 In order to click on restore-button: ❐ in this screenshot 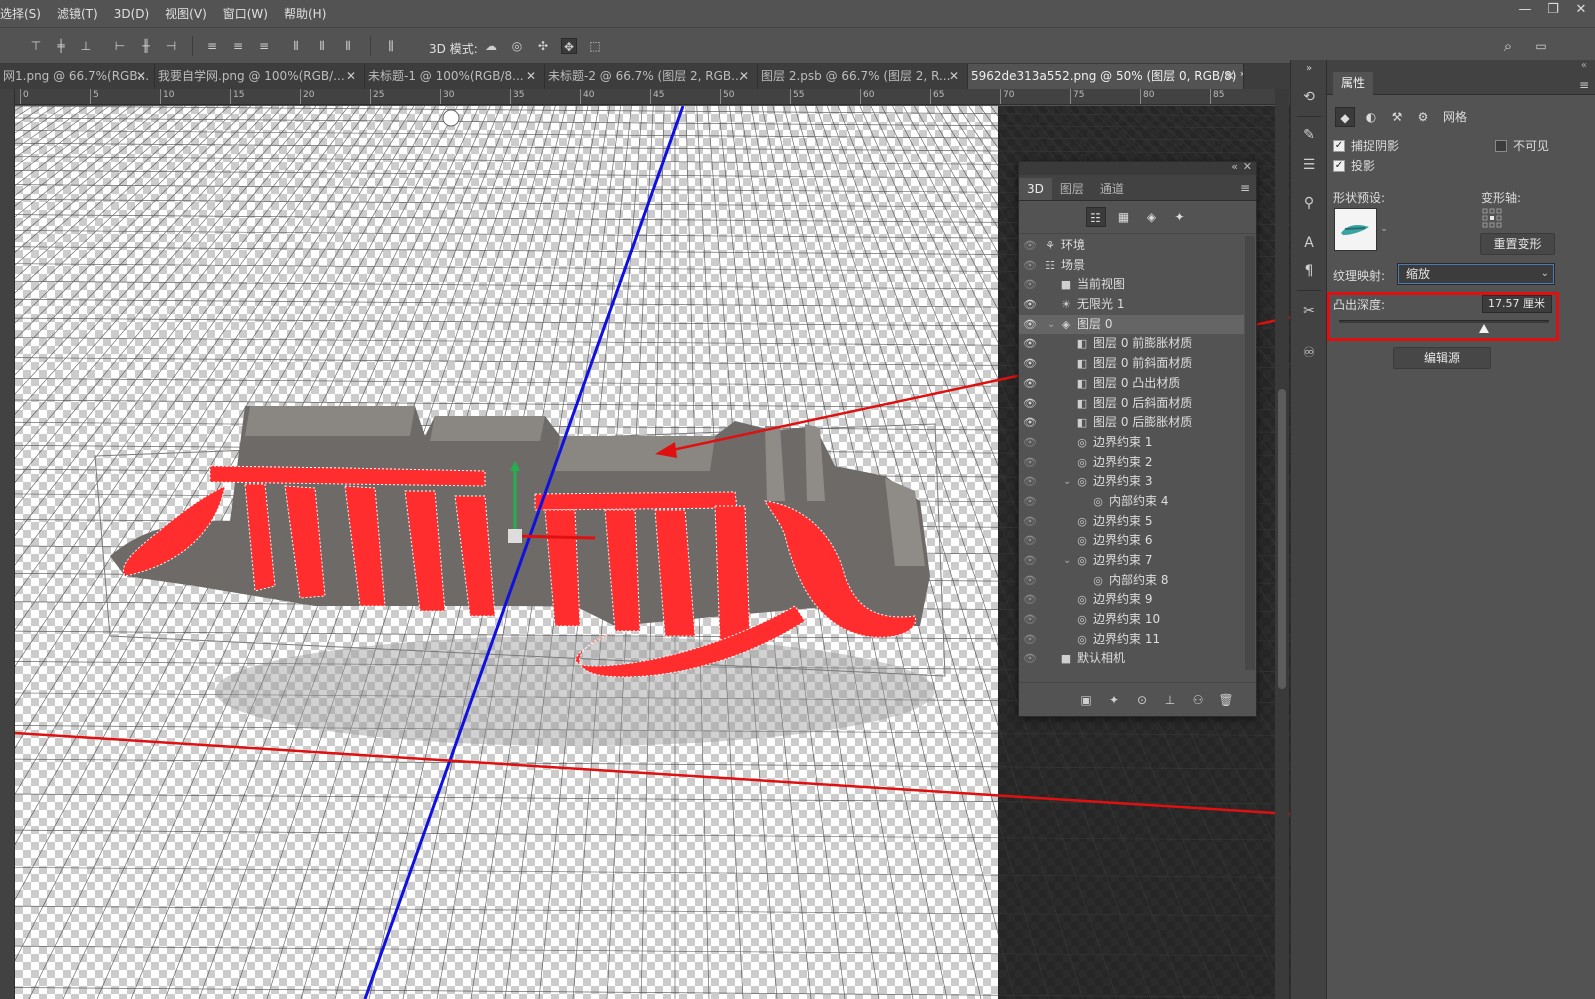, I will do `click(1553, 11)`.